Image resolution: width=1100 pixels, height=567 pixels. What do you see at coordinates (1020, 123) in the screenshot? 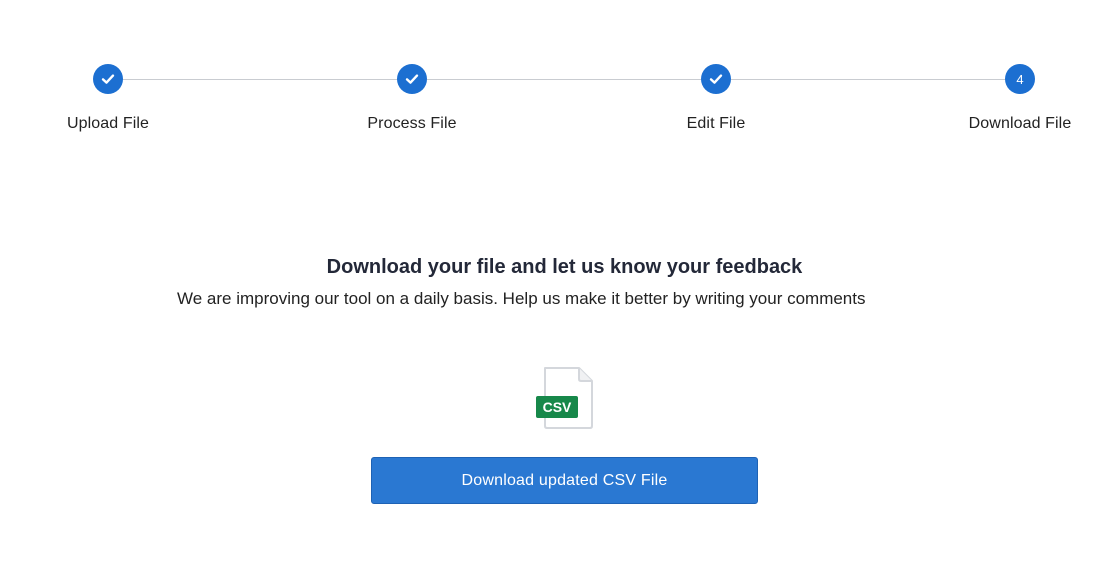
I see `step-label: Download File` at bounding box center [1020, 123].